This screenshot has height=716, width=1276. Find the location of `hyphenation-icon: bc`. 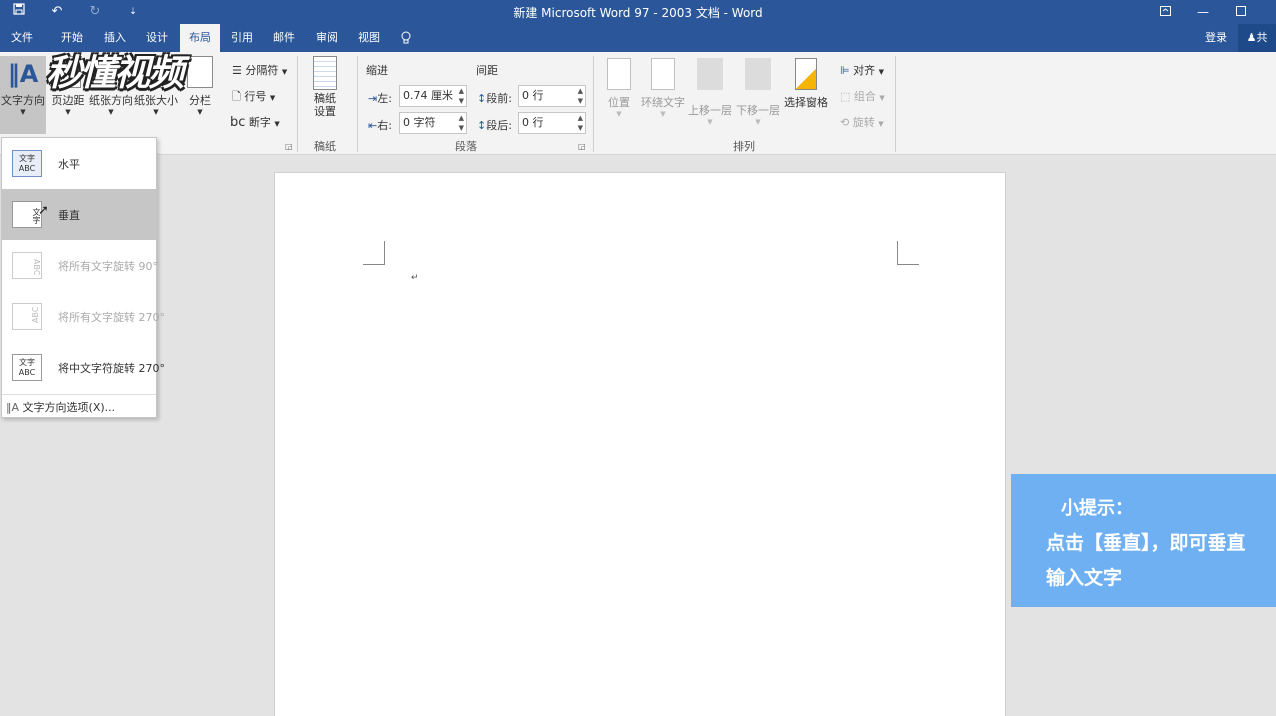

hyphenation-icon: bc is located at coordinates (238, 122).